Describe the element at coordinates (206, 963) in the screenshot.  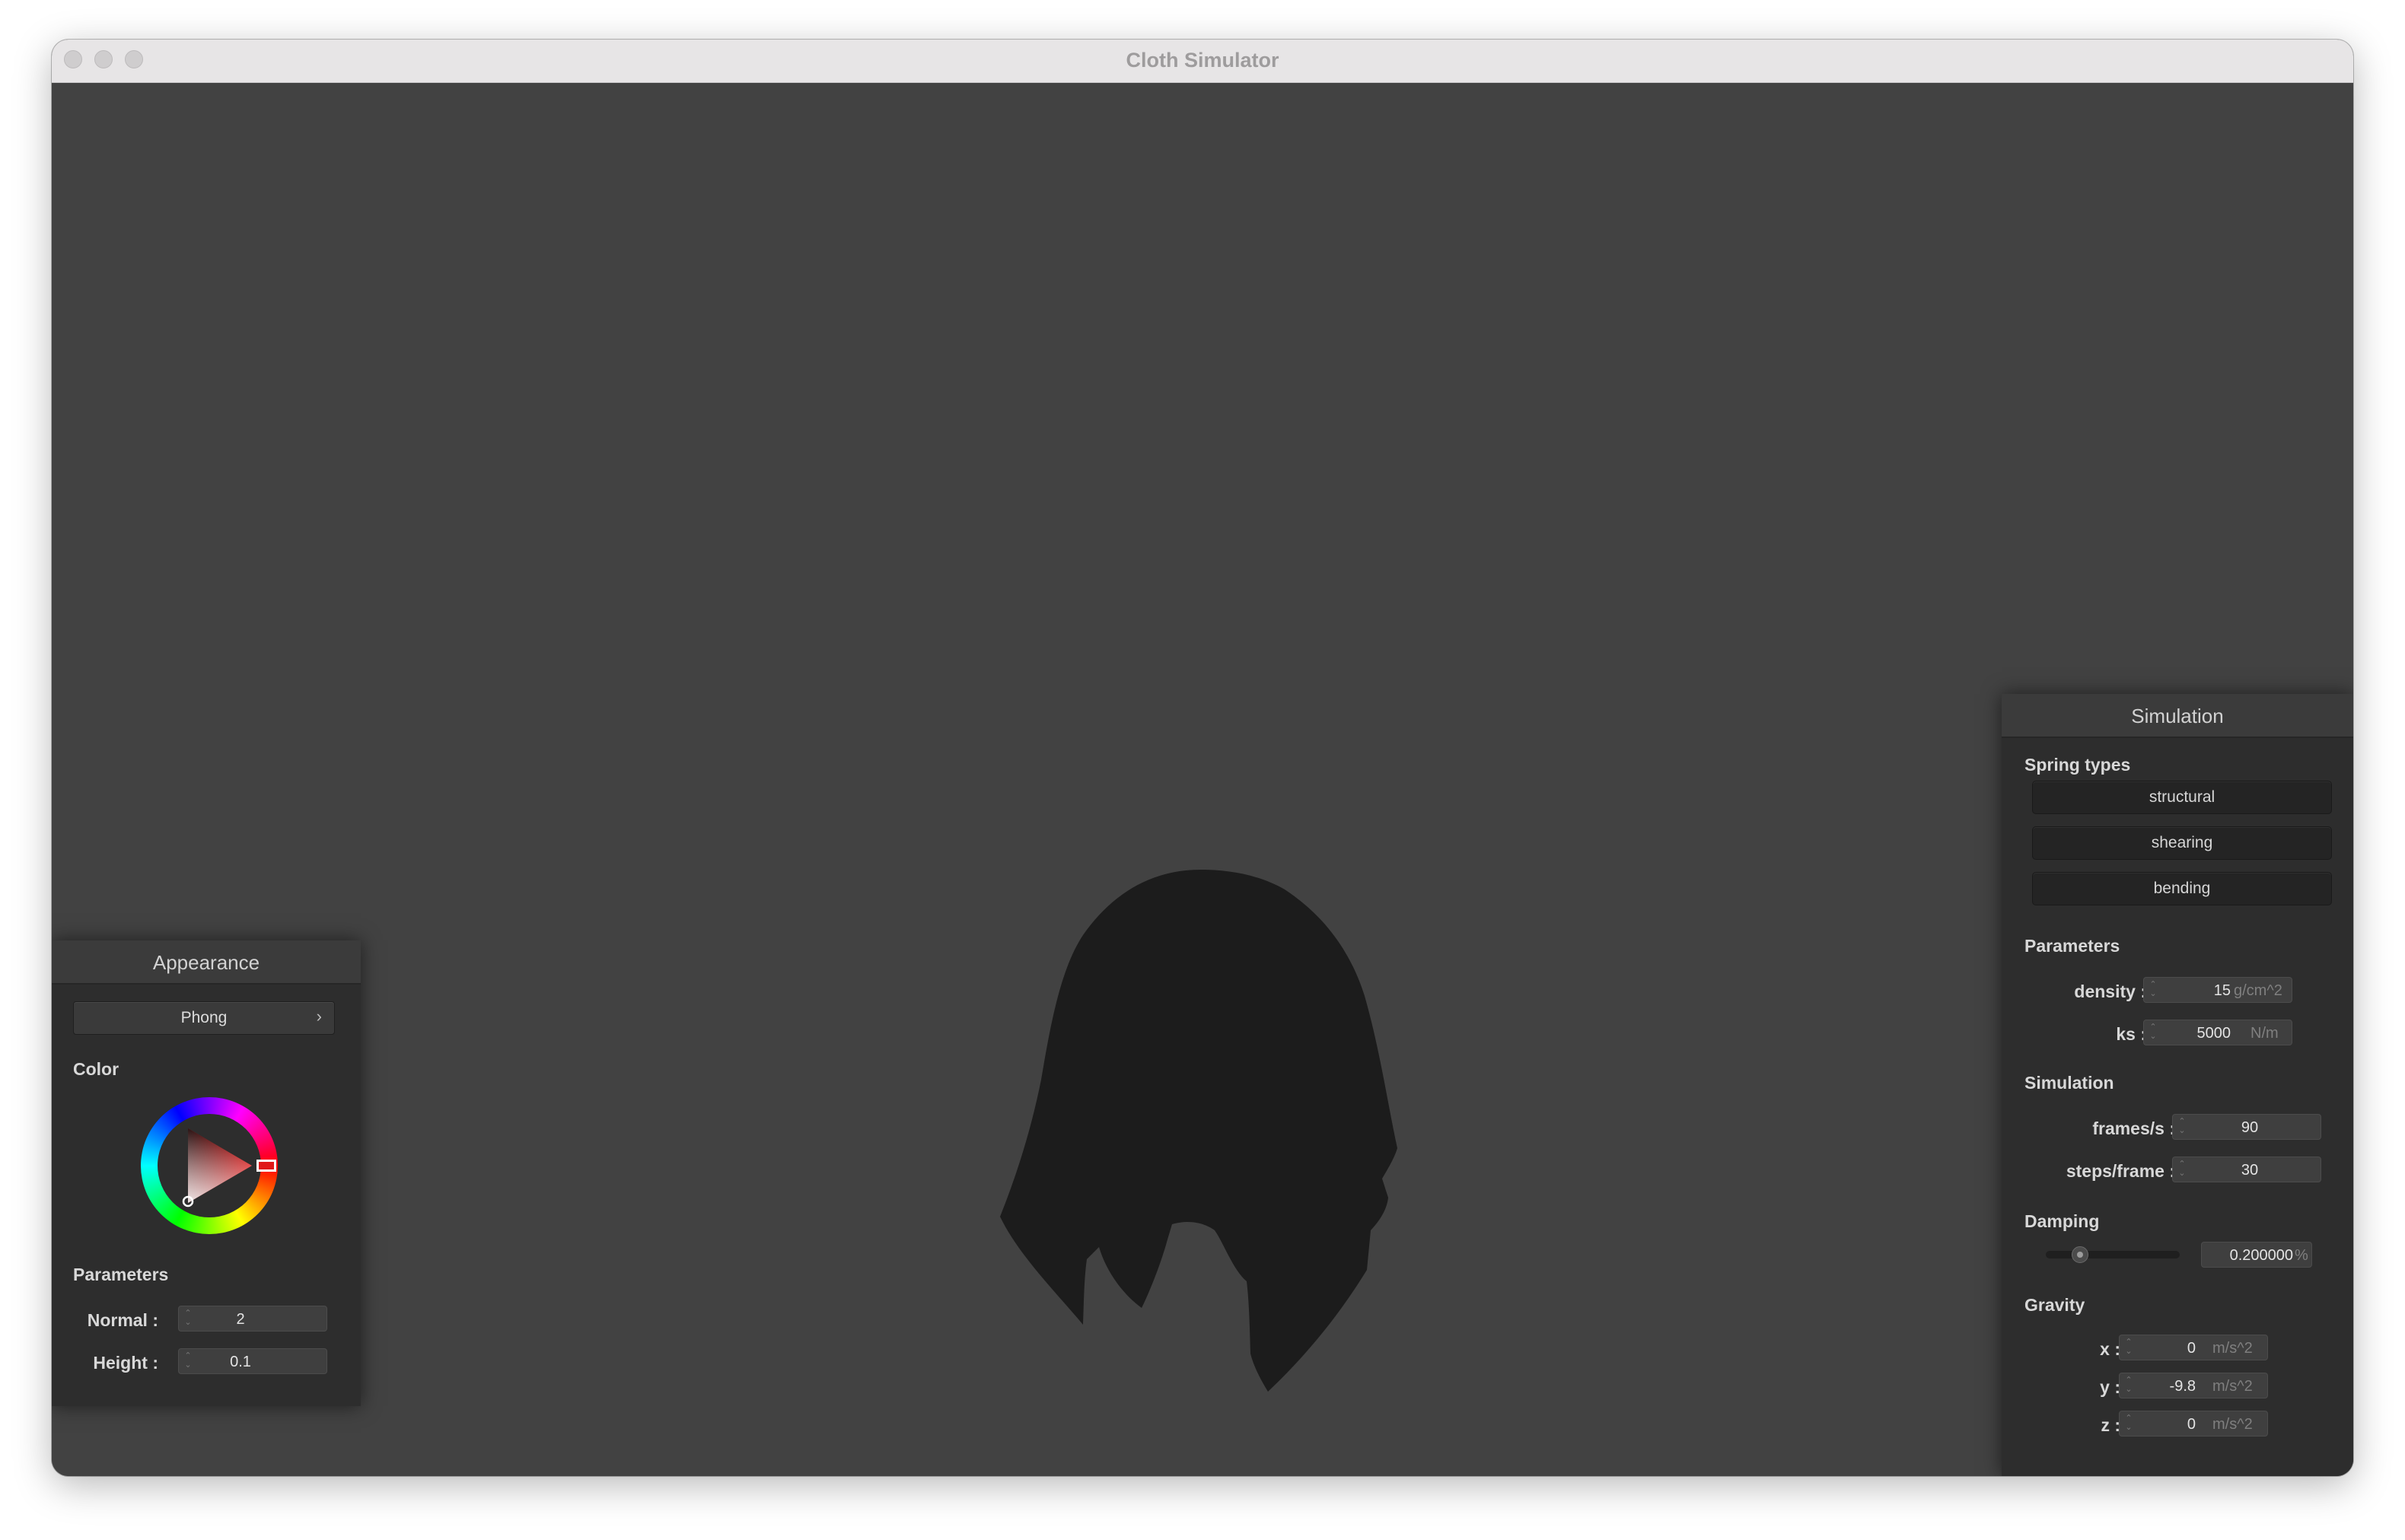
I see `appearance-panel-title: Appearance` at that location.